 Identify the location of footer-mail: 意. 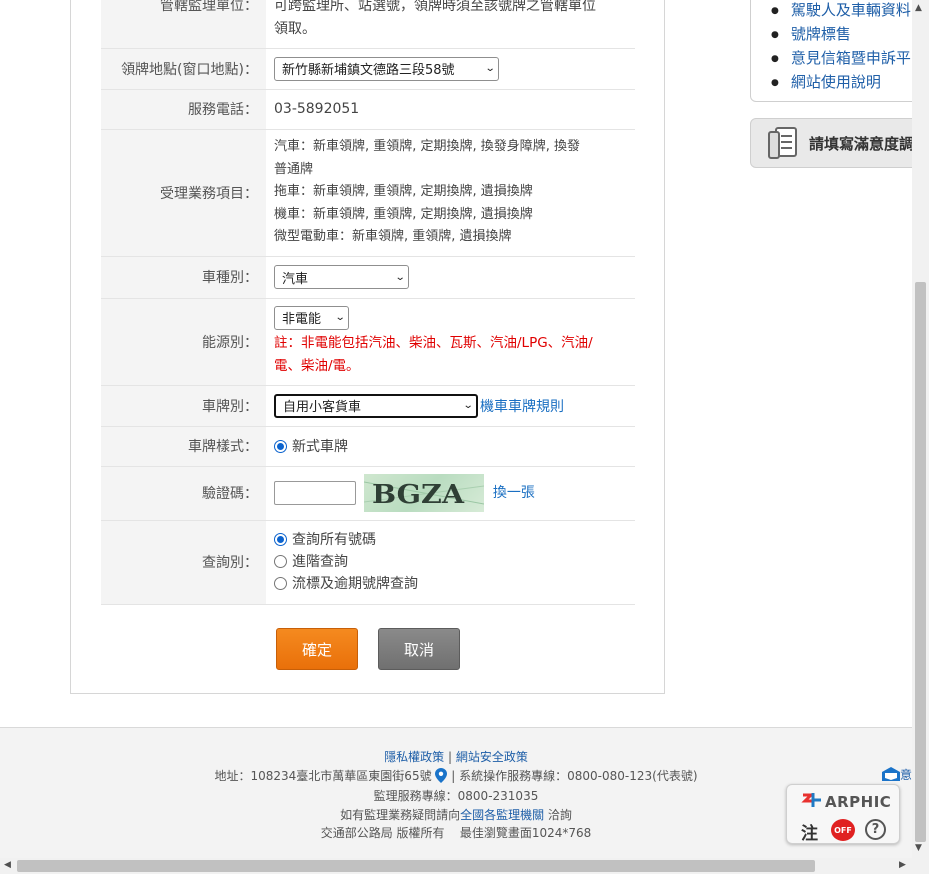
(897, 774).